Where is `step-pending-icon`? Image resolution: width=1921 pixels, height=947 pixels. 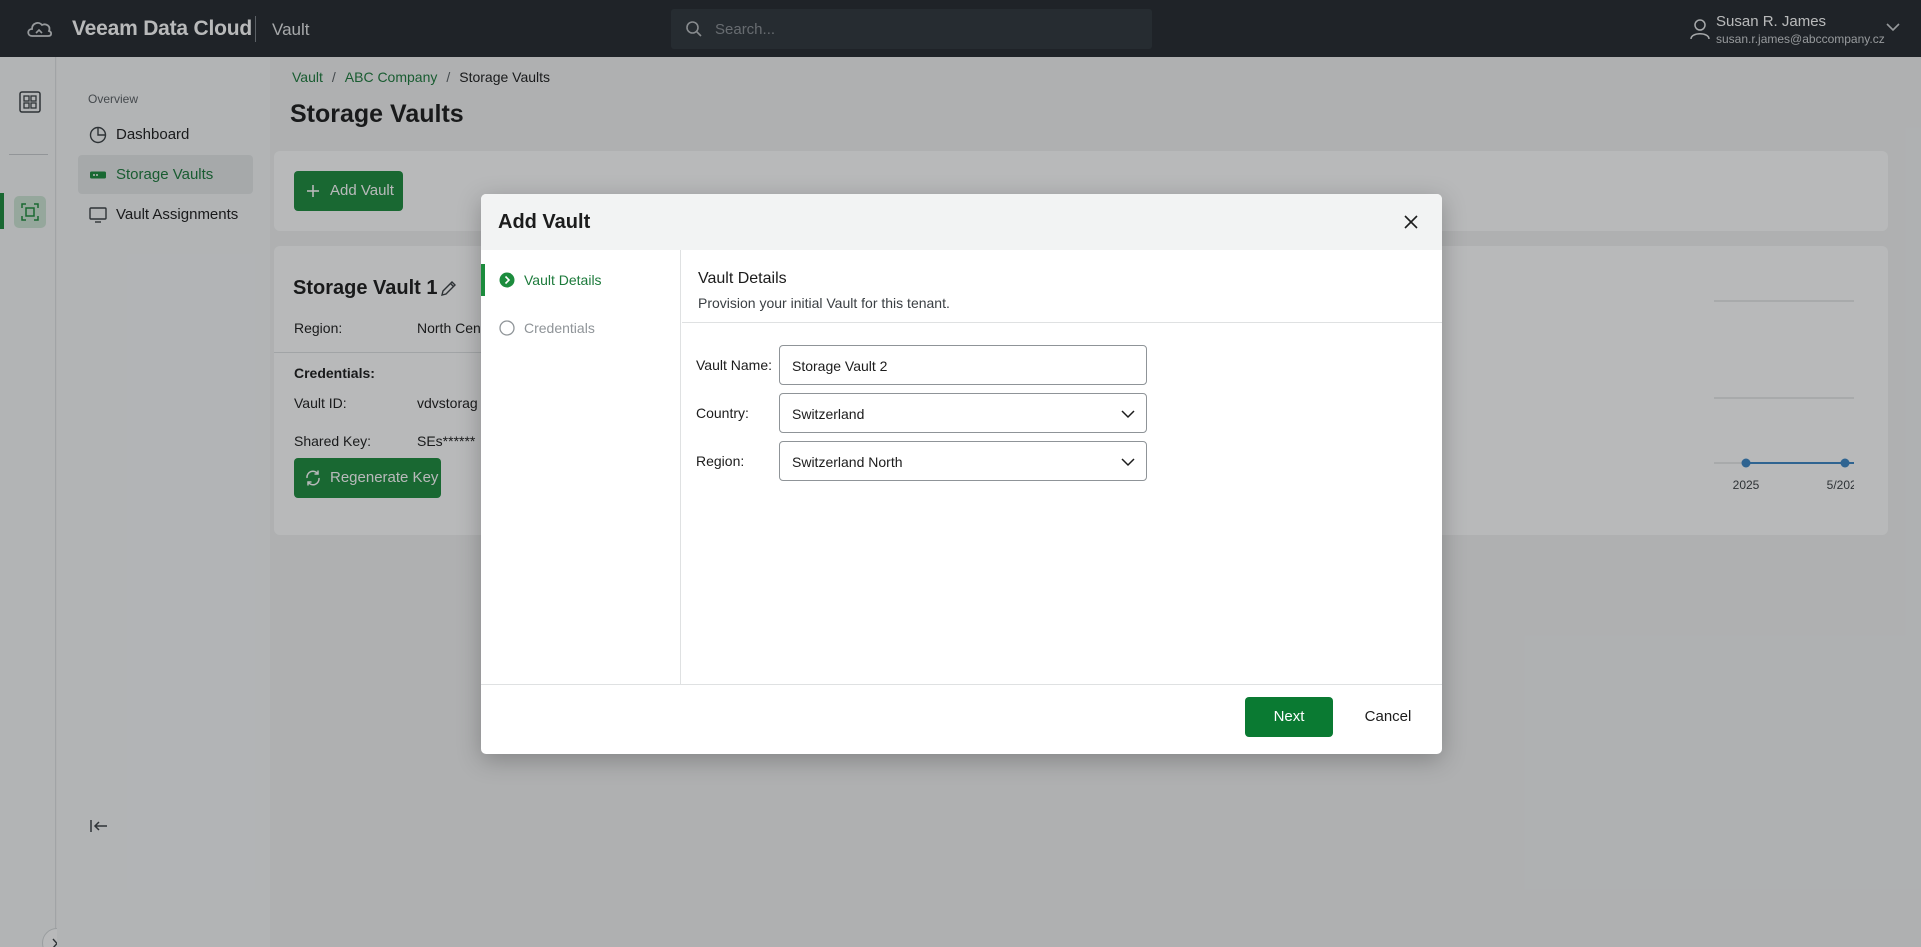
step-pending-icon is located at coordinates (507, 328).